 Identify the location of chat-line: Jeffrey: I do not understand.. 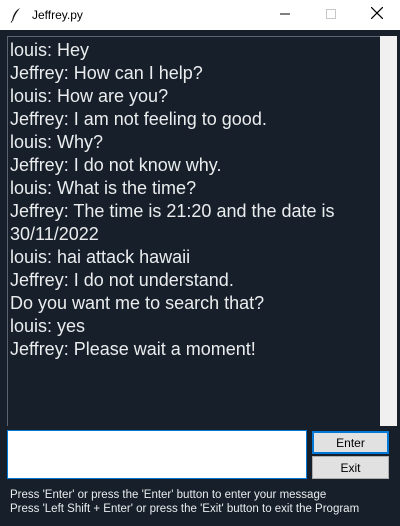
(122, 280).